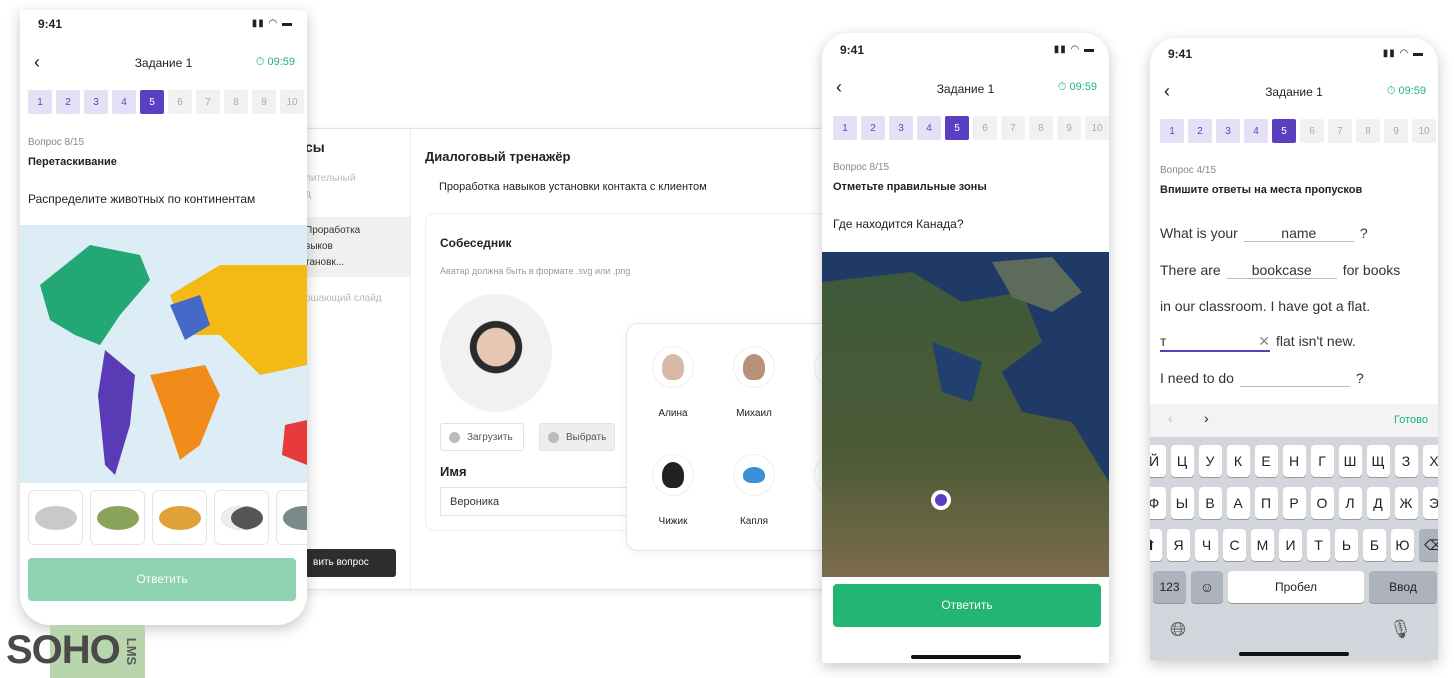 This screenshot has width=1454, height=678. Describe the element at coordinates (1318, 545) in the screenshot. I see `key-Т: Т` at that location.